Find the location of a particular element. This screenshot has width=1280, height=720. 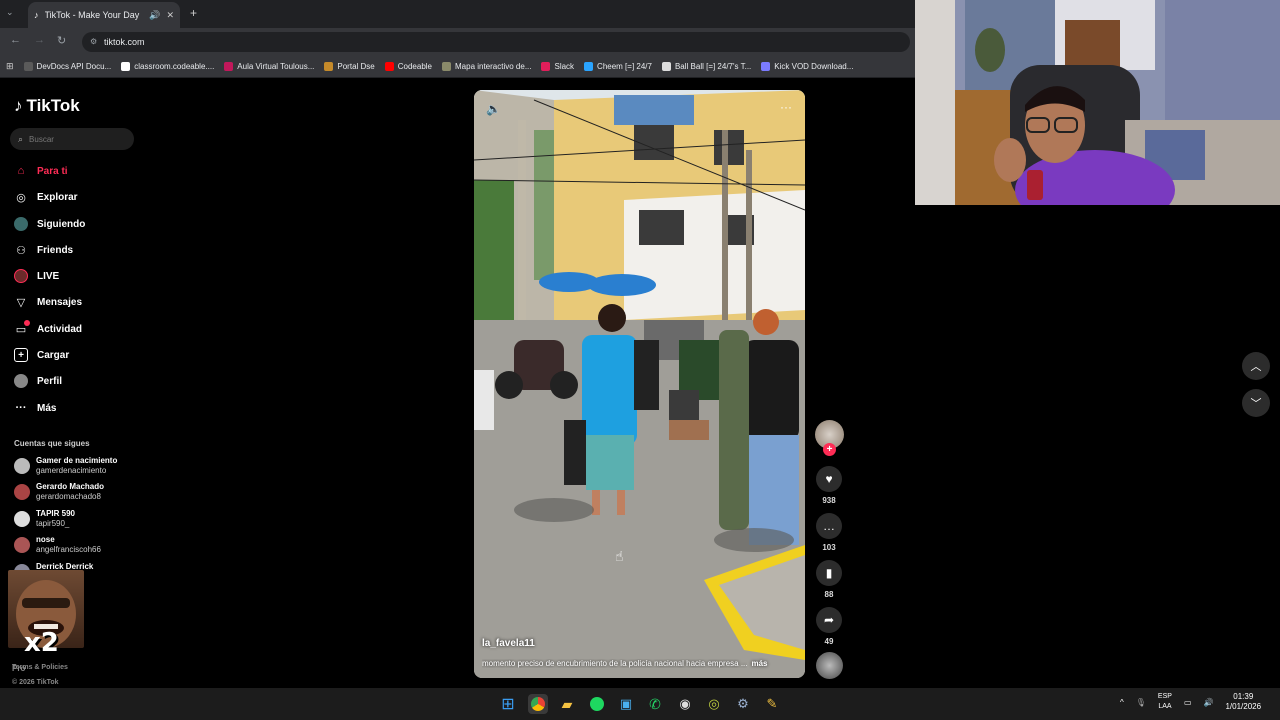

tab-title: TikTok - Make Your Day is located at coordinates (92, 15).